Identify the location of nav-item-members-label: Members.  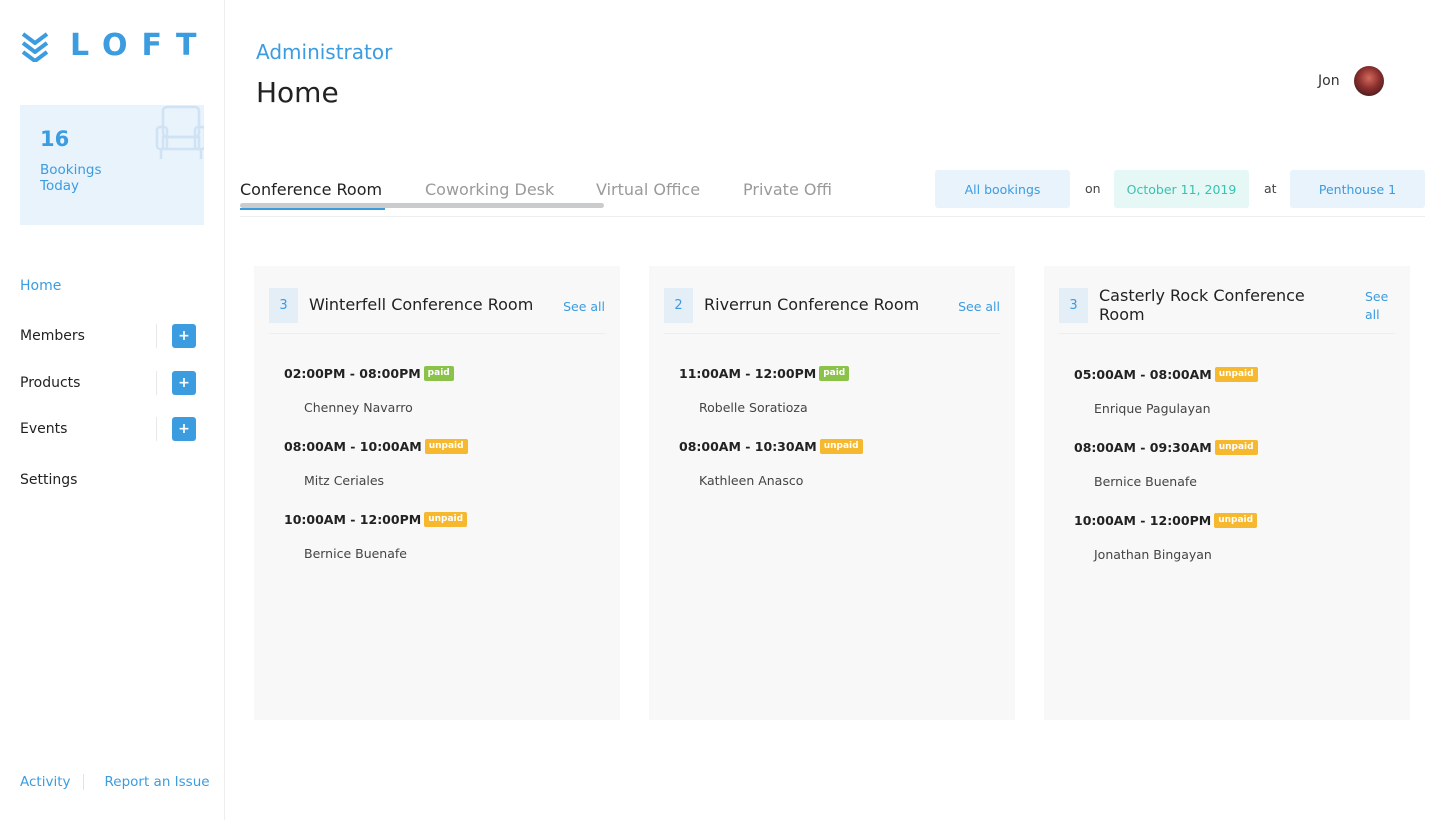
(52, 336).